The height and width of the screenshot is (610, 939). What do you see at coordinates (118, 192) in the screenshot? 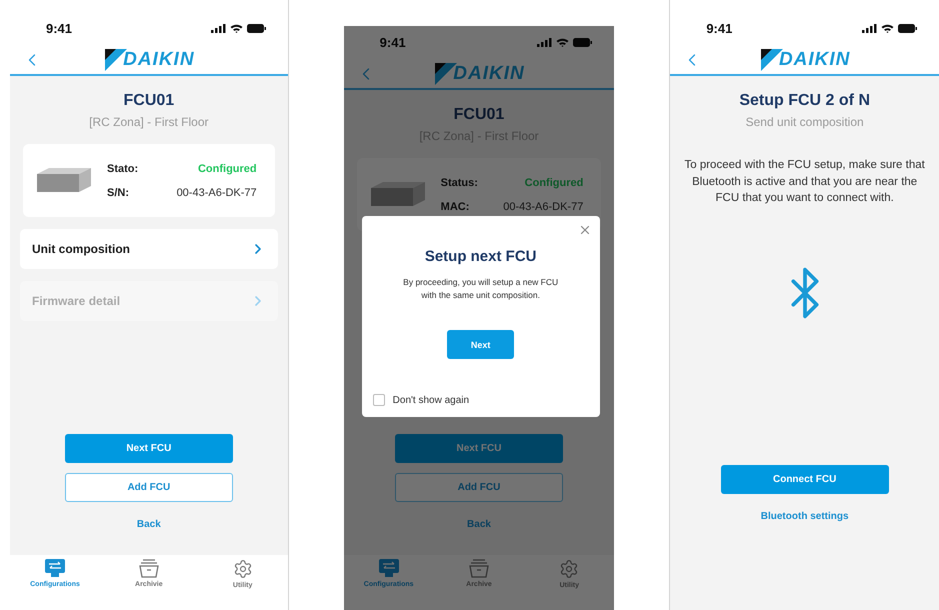
I see `field-label: S/N:` at bounding box center [118, 192].